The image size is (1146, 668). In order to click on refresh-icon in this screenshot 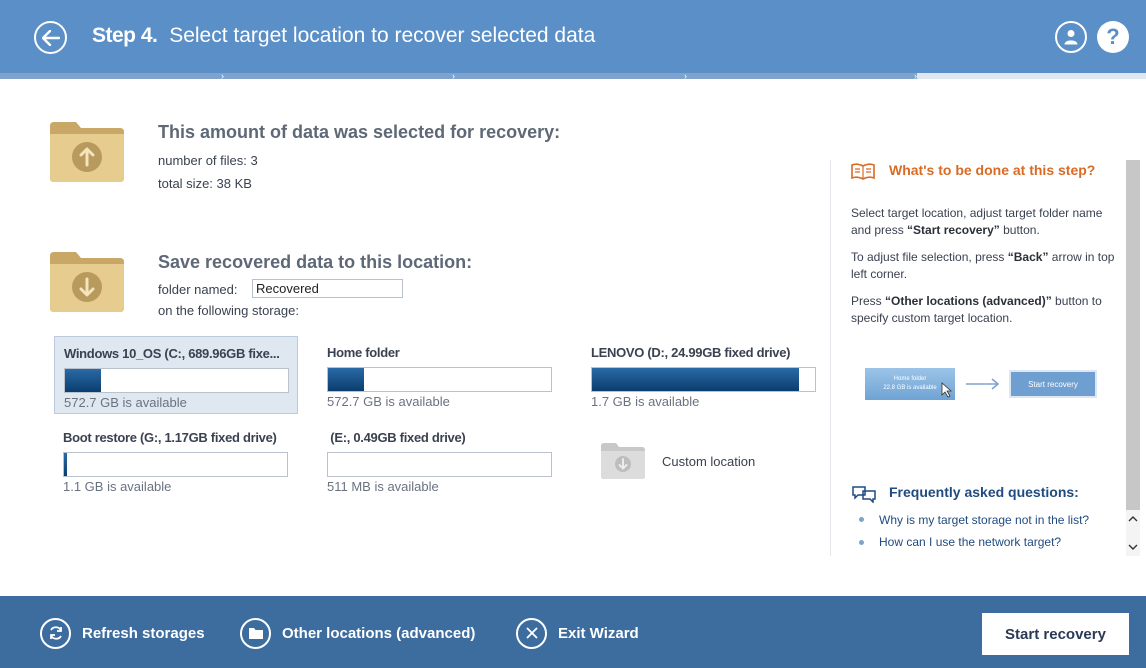, I will do `click(55, 633)`.